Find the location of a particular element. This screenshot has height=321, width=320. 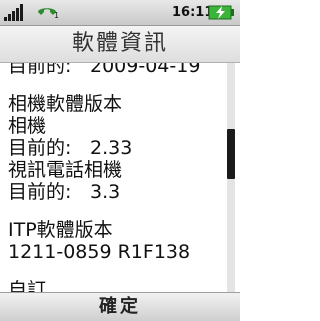

info-line: 相機軟體版本 is located at coordinates (65, 104).